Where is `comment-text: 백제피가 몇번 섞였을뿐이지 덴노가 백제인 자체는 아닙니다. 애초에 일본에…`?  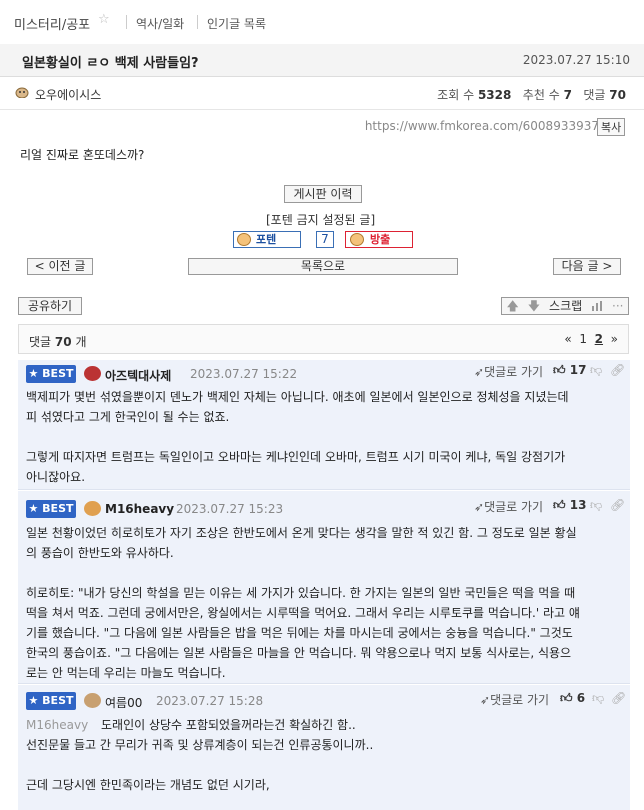 comment-text: 백제피가 몇번 섞였을뿐이지 덴노가 백제인 자체는 아닙니다. 애초에 일본에… is located at coordinates (297, 437).